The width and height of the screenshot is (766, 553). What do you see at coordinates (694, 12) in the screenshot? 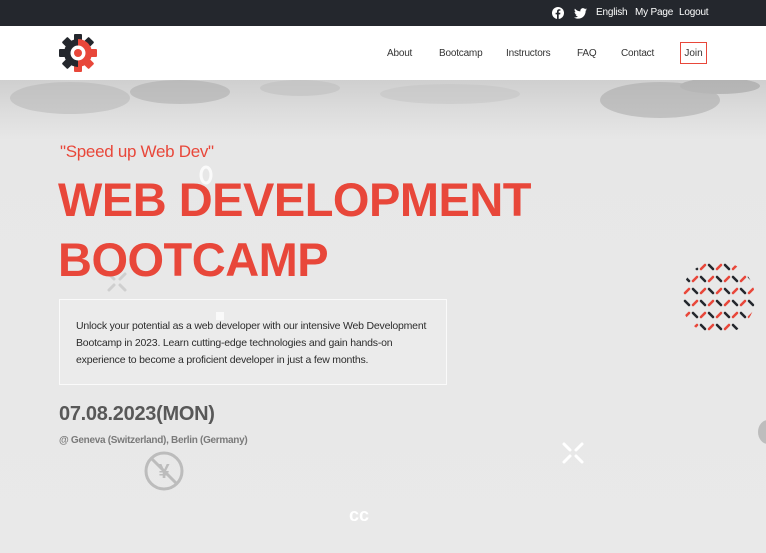
I see `logout-link: Logout` at bounding box center [694, 12].